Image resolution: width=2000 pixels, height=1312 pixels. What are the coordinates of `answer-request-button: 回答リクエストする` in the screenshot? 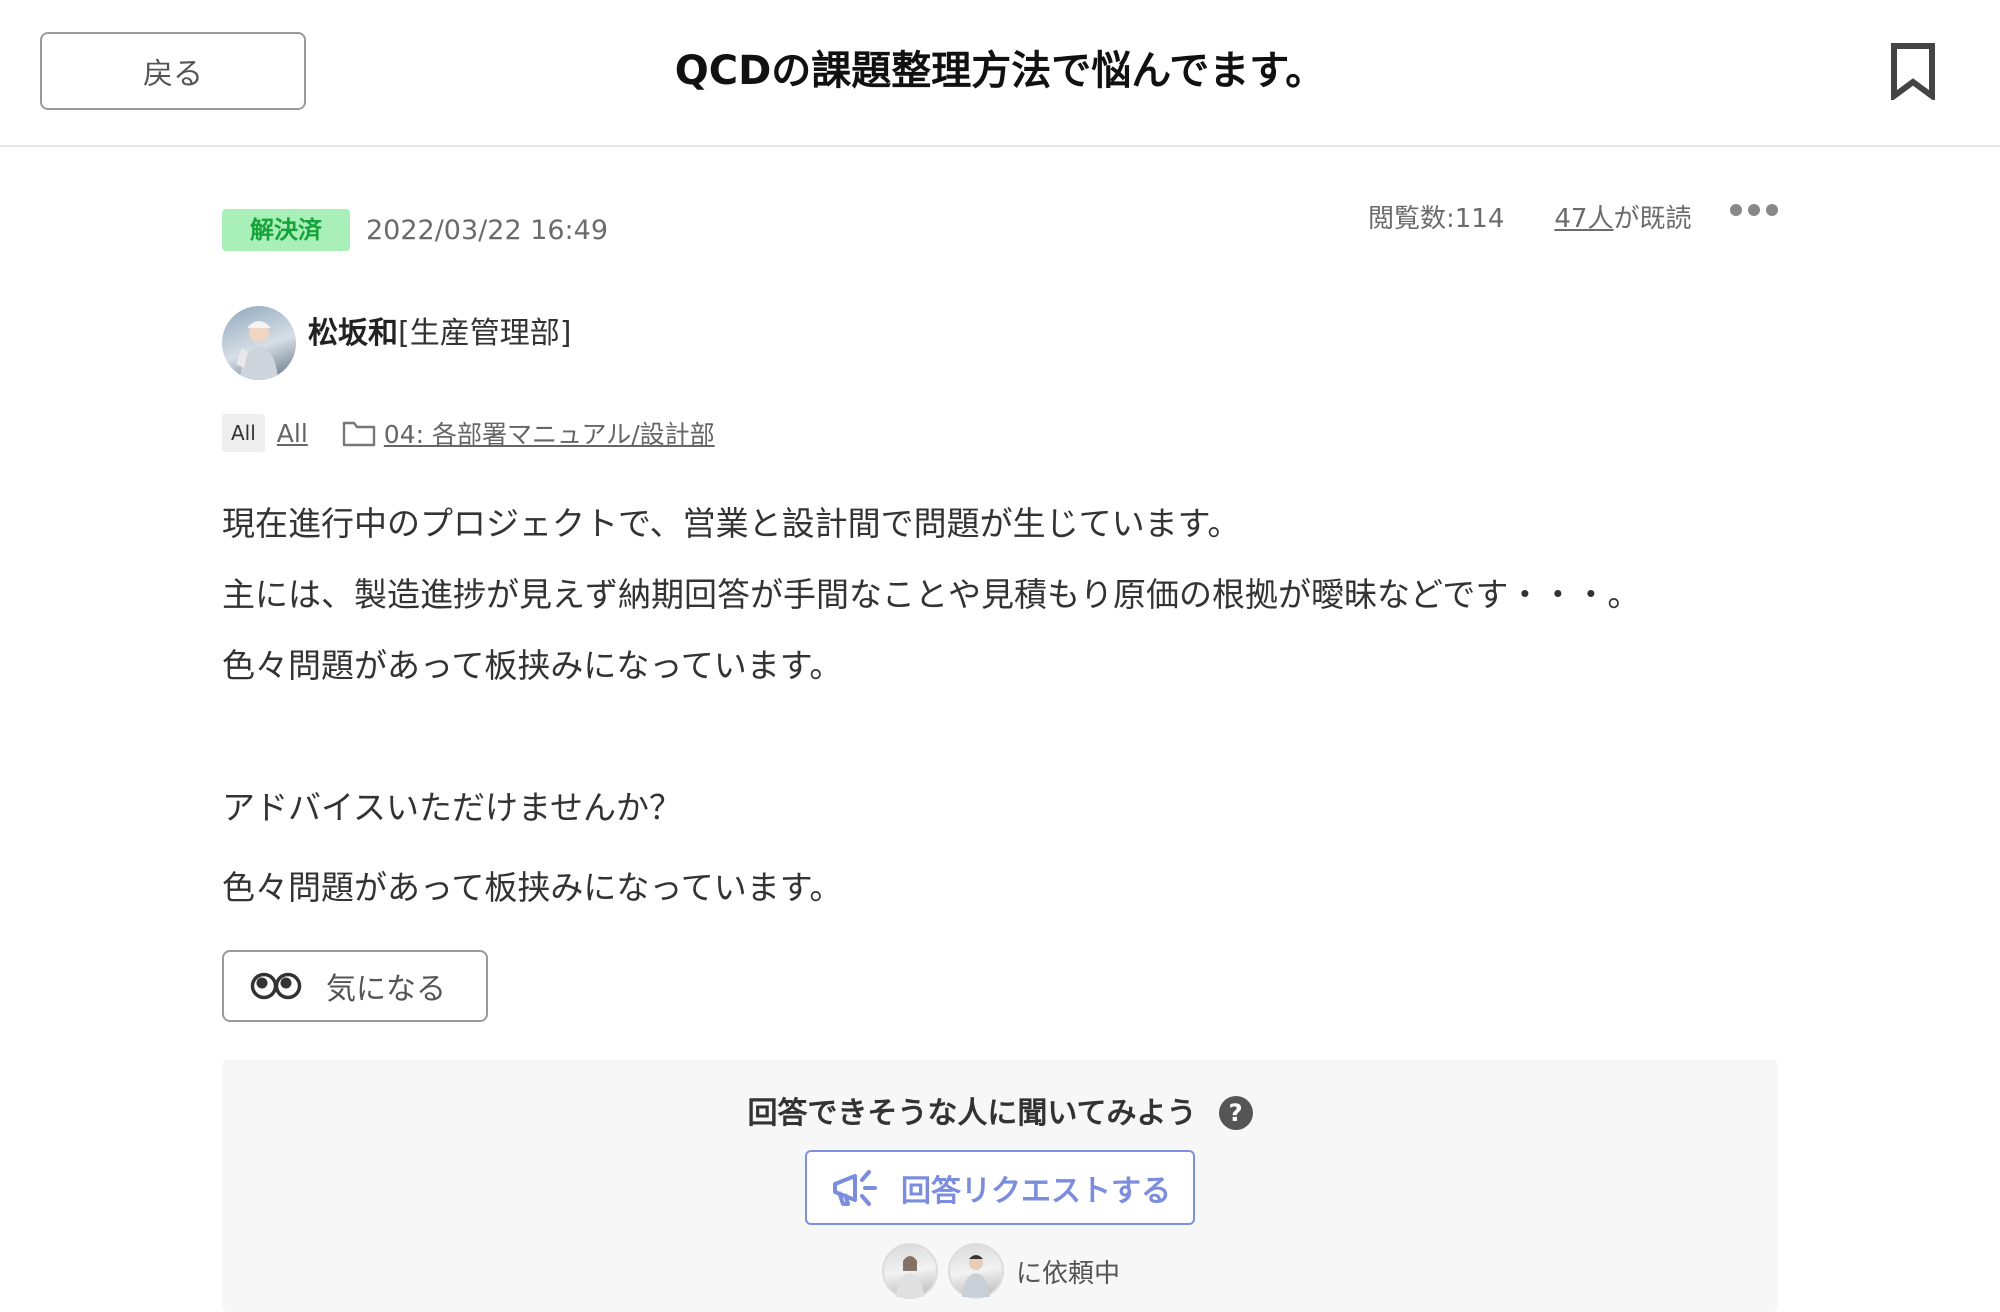 It's located at (1000, 1187).